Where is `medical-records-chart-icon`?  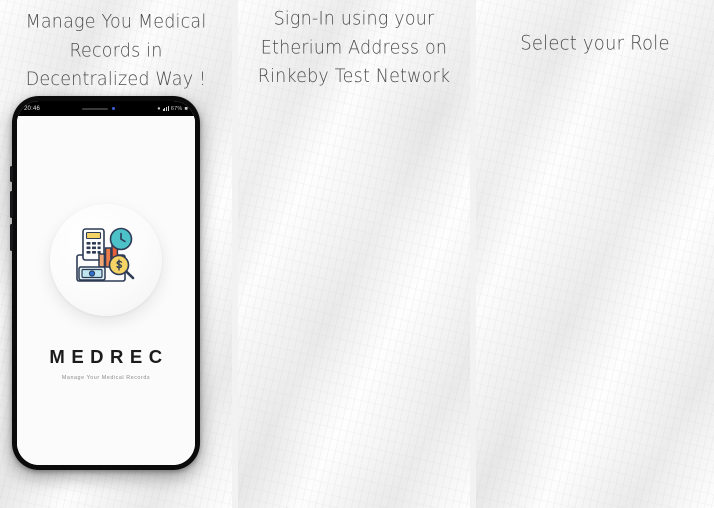
medical-records-chart-icon is located at coordinates (106, 260).